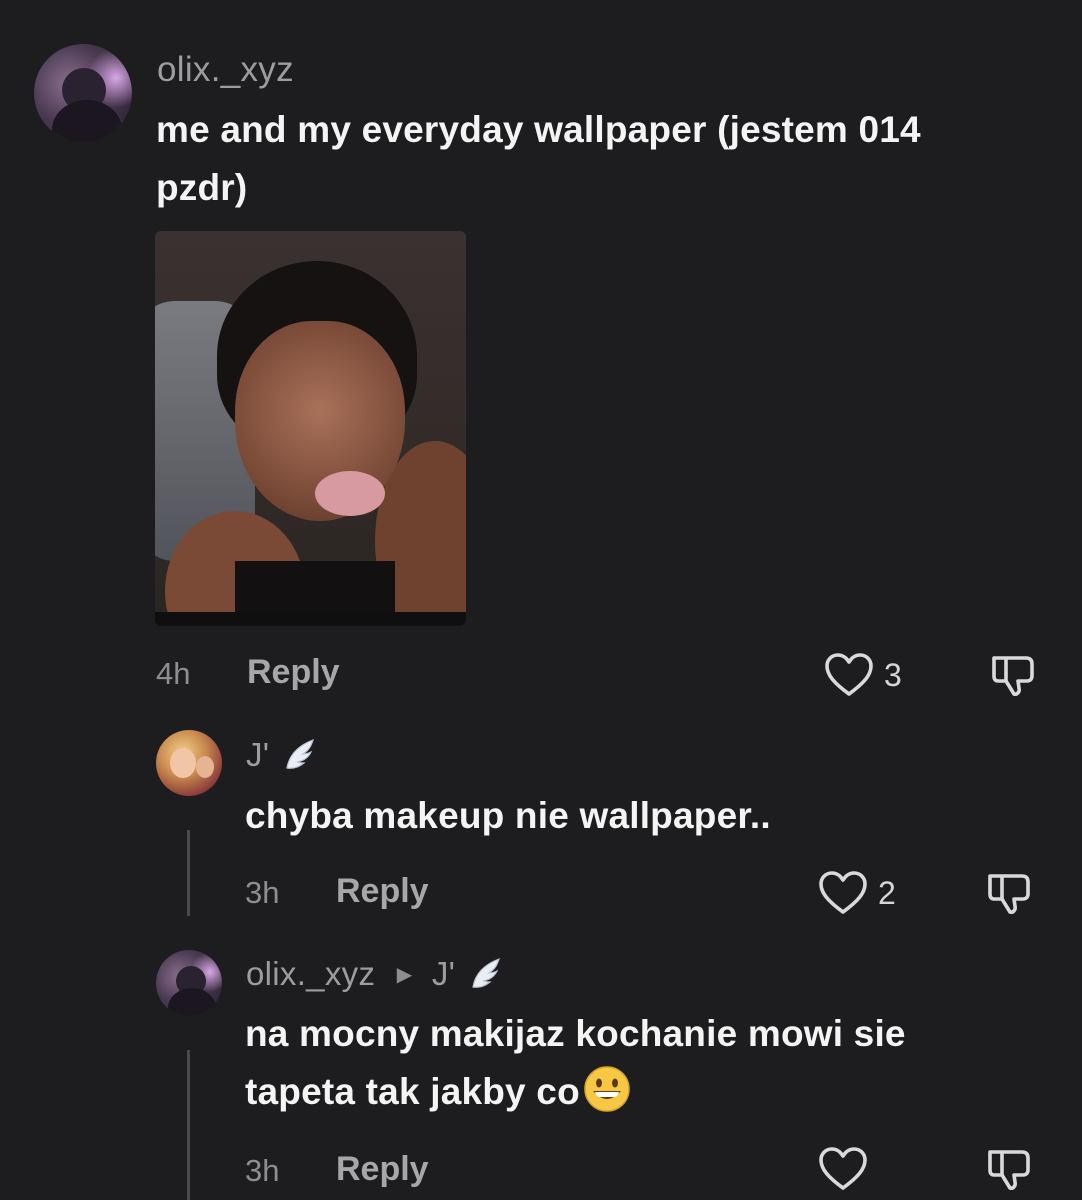 The image size is (1082, 1200). I want to click on reply-text: chyba makeup nie wallpaper.., so click(508, 815).